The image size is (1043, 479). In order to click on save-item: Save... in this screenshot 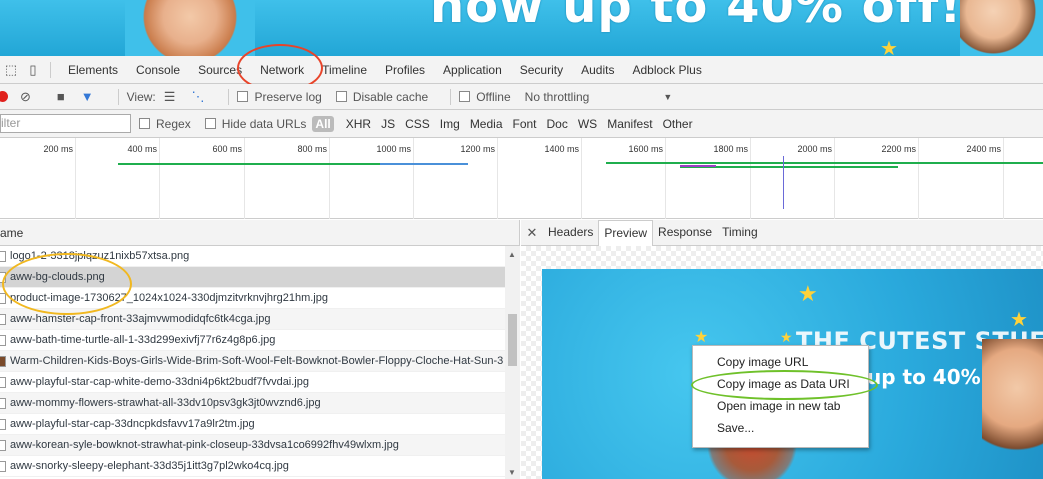, I will do `click(780, 428)`.